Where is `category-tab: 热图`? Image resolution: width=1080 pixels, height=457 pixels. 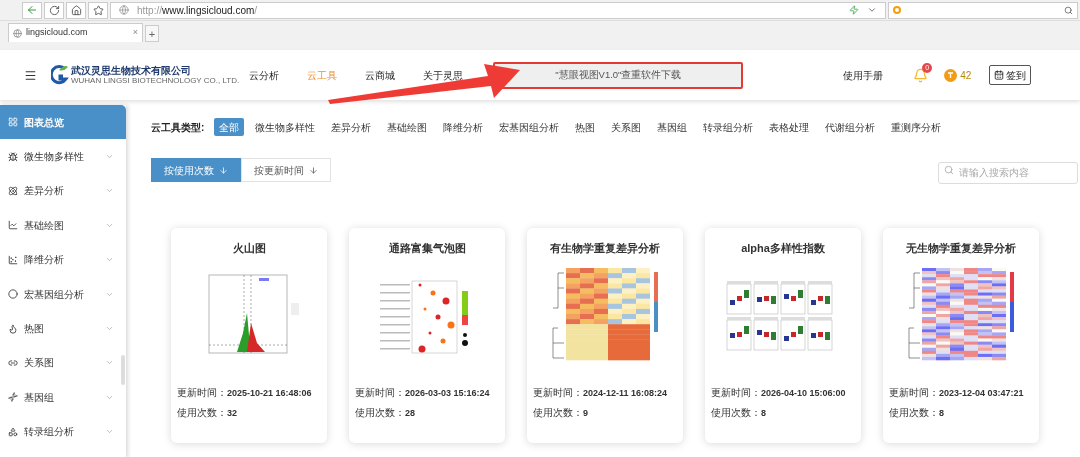 category-tab: 热图 is located at coordinates (585, 127).